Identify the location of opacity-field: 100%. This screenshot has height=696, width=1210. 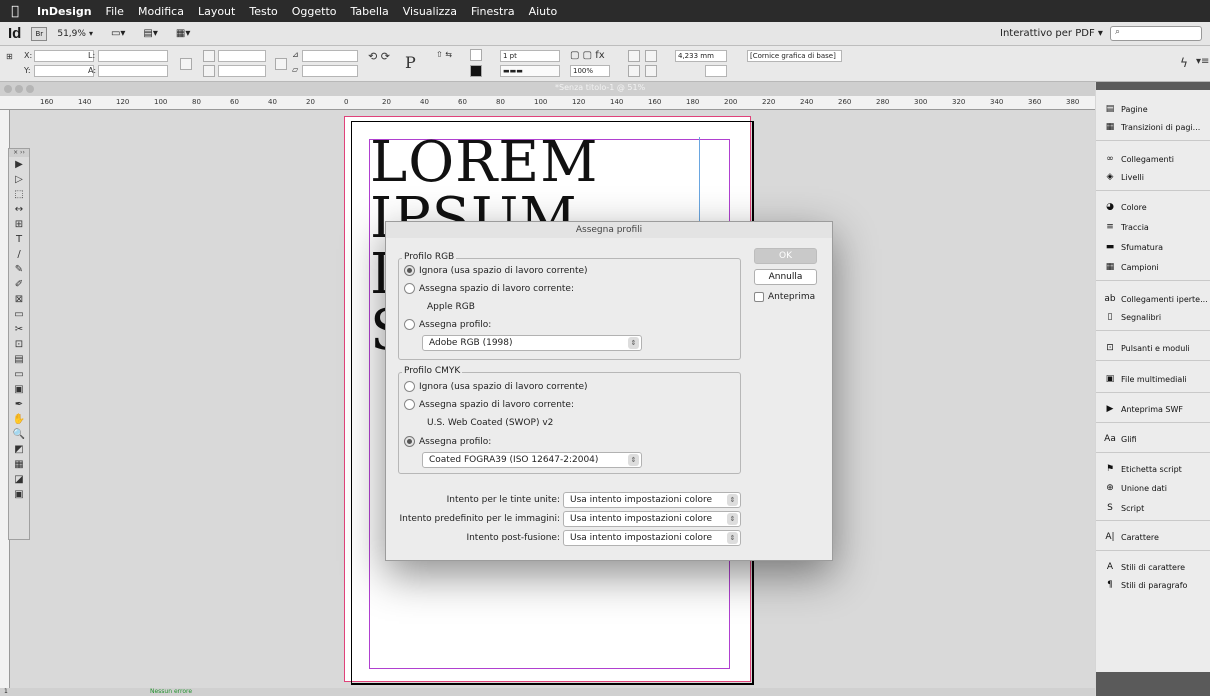
(590, 71).